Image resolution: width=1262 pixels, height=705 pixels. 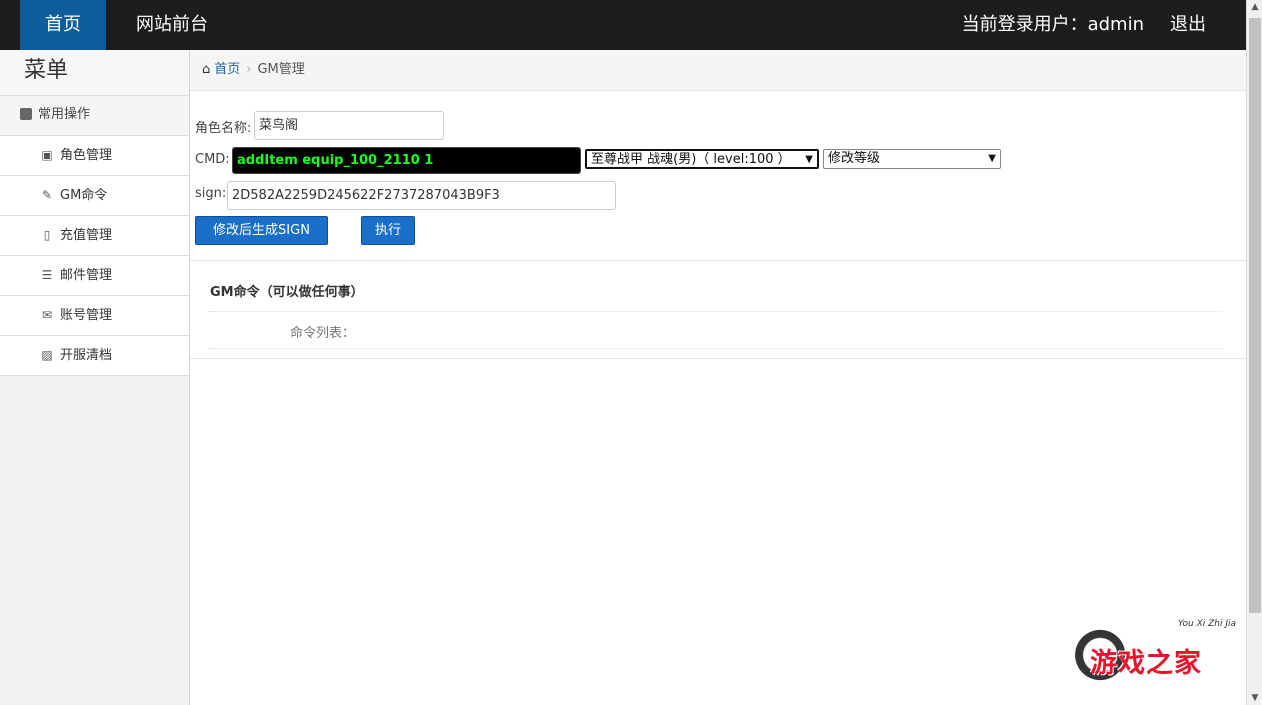 I want to click on sidebar-item-label: 角色管理, so click(x=86, y=155).